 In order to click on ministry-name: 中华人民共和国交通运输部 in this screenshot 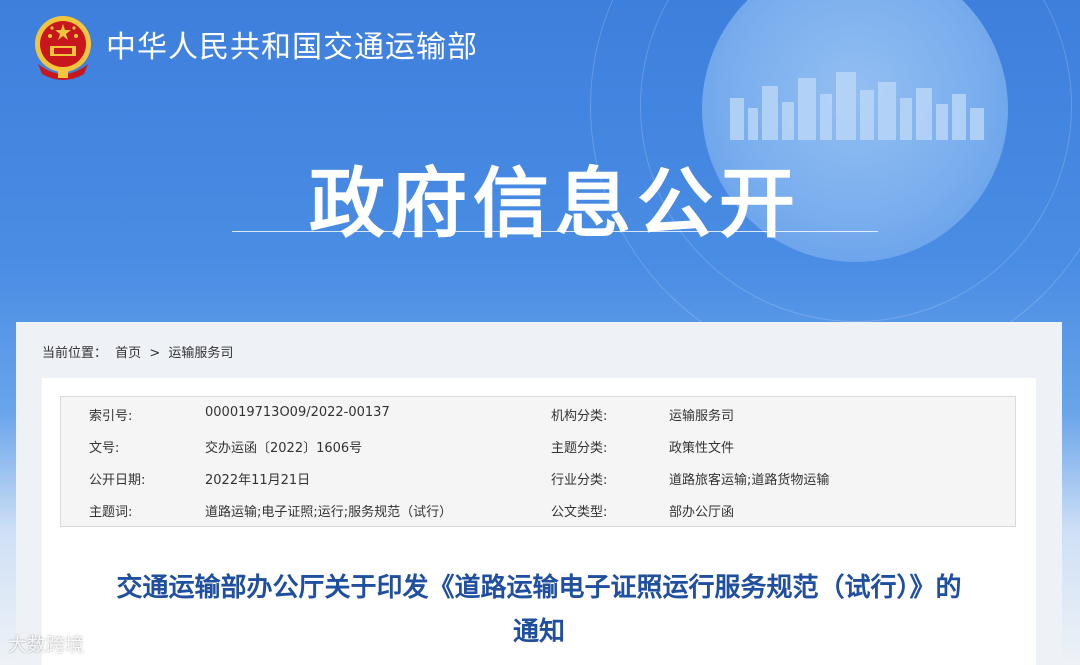, I will do `click(292, 47)`.